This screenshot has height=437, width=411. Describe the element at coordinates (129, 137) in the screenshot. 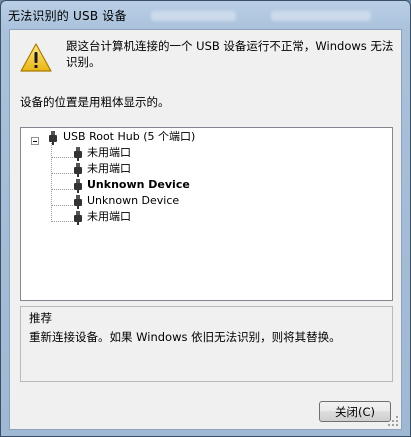

I see `tree-node-root-hub: USB Root Hub (5 个端口)` at that location.